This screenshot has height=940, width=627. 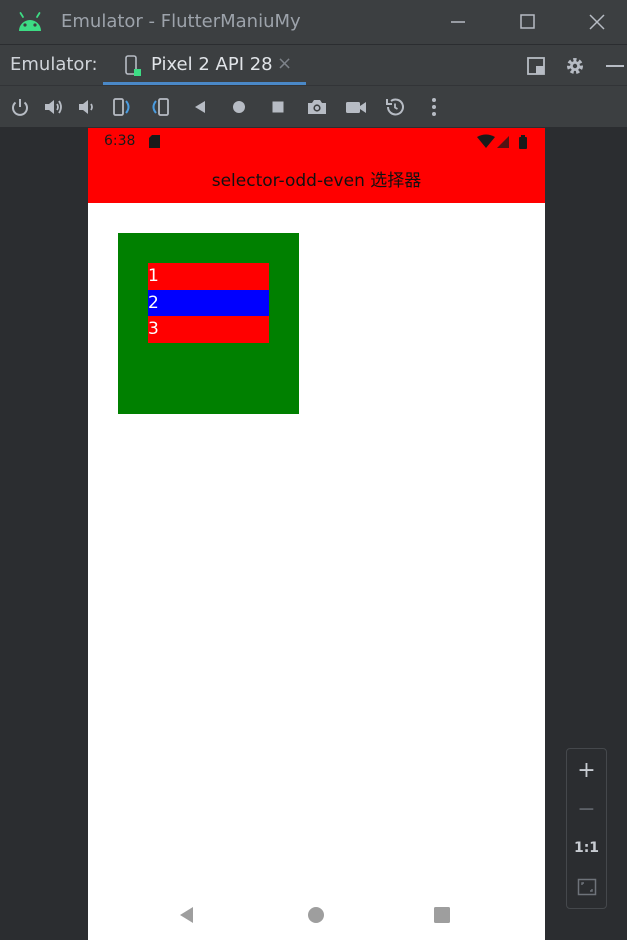 What do you see at coordinates (502, 141) in the screenshot?
I see `signal-battery-icon` at bounding box center [502, 141].